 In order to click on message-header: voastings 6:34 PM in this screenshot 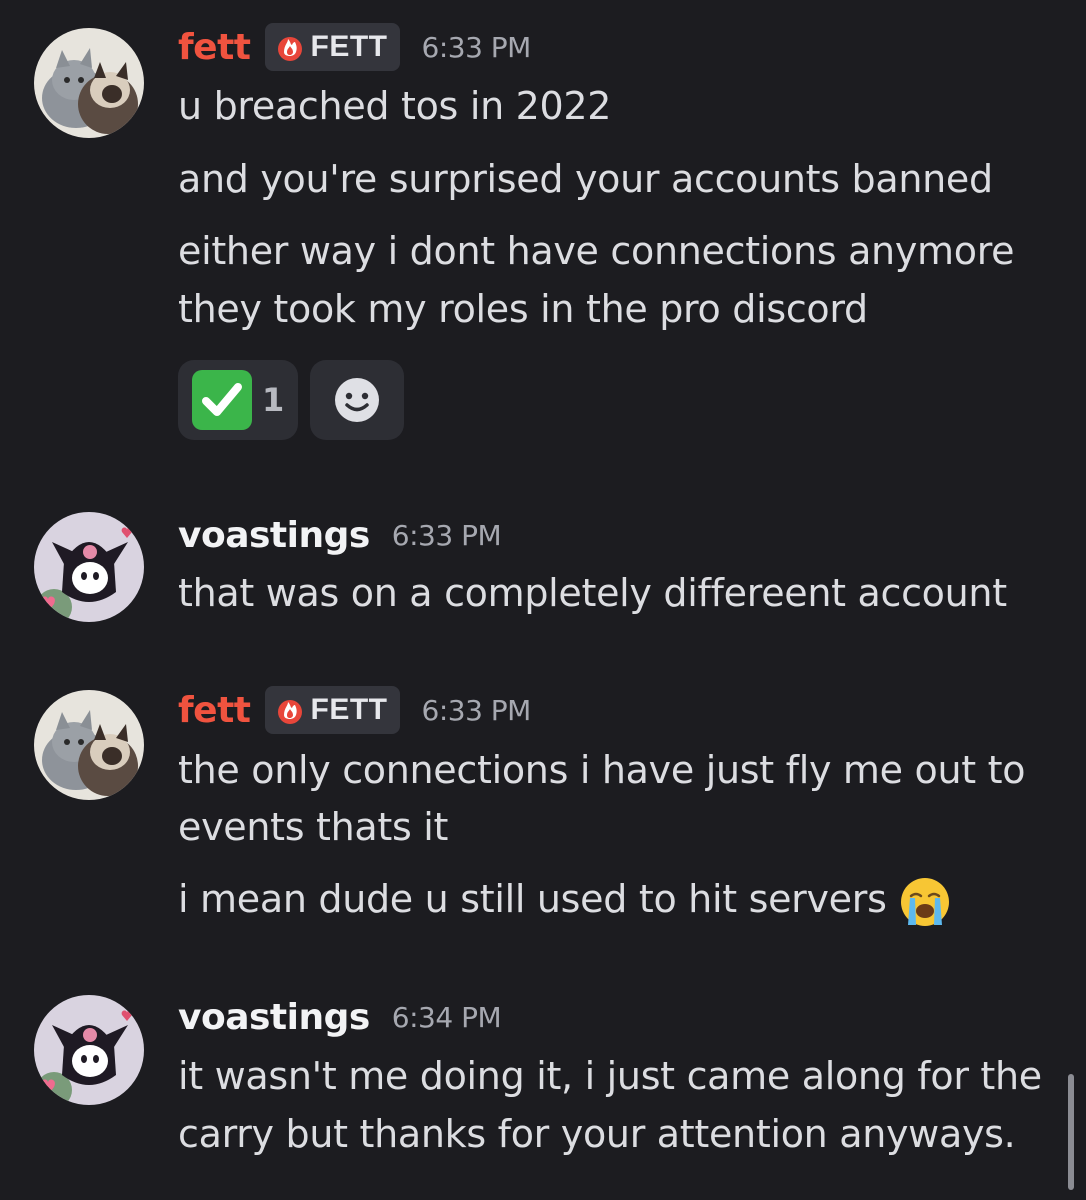, I will do `click(340, 1017)`.